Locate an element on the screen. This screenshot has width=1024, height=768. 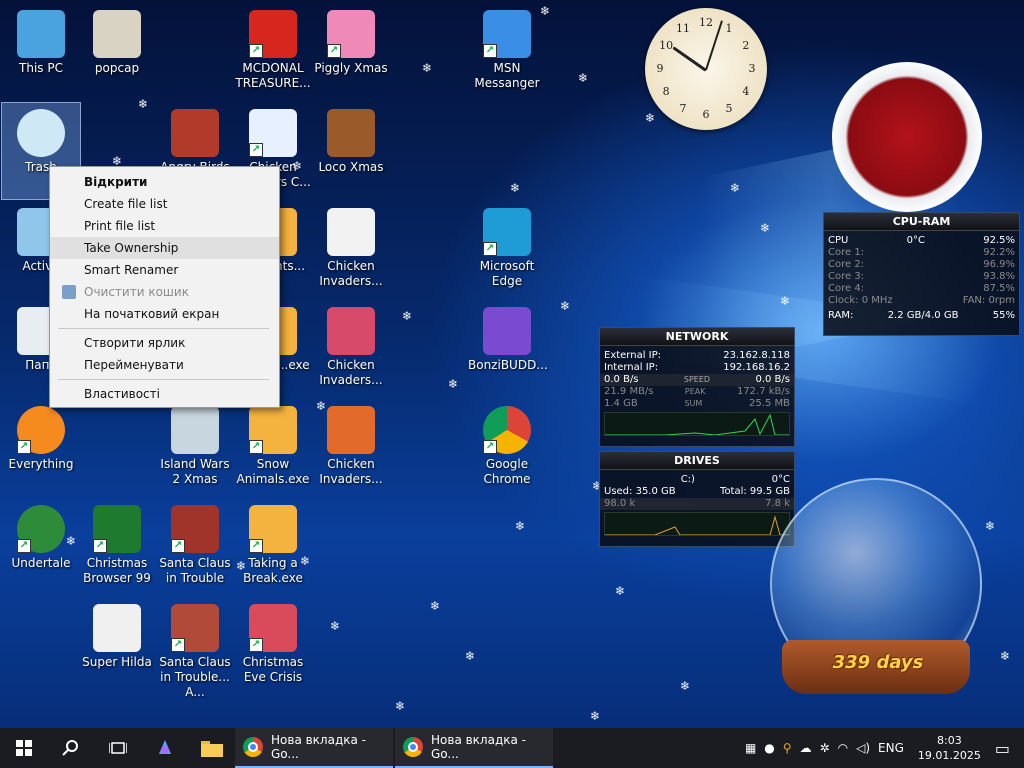
desktop-icon-undertale: ↗ Undertale is located at coordinates (41, 547).